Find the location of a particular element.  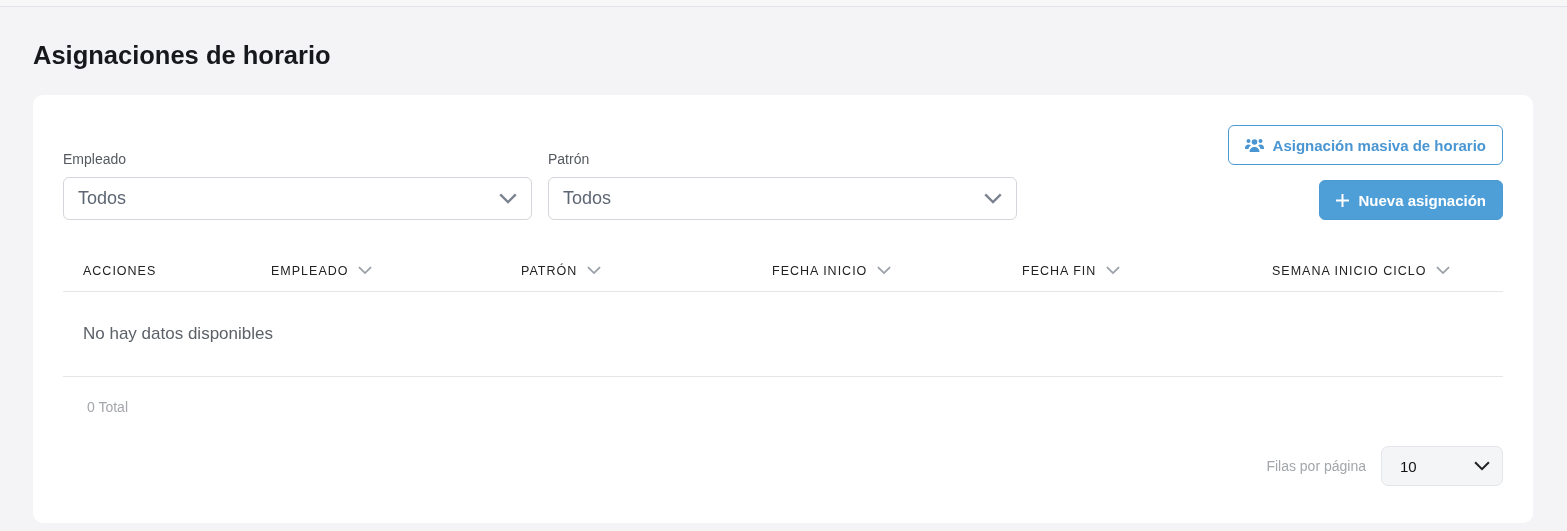

filter-label: Empleado is located at coordinates (95, 159).